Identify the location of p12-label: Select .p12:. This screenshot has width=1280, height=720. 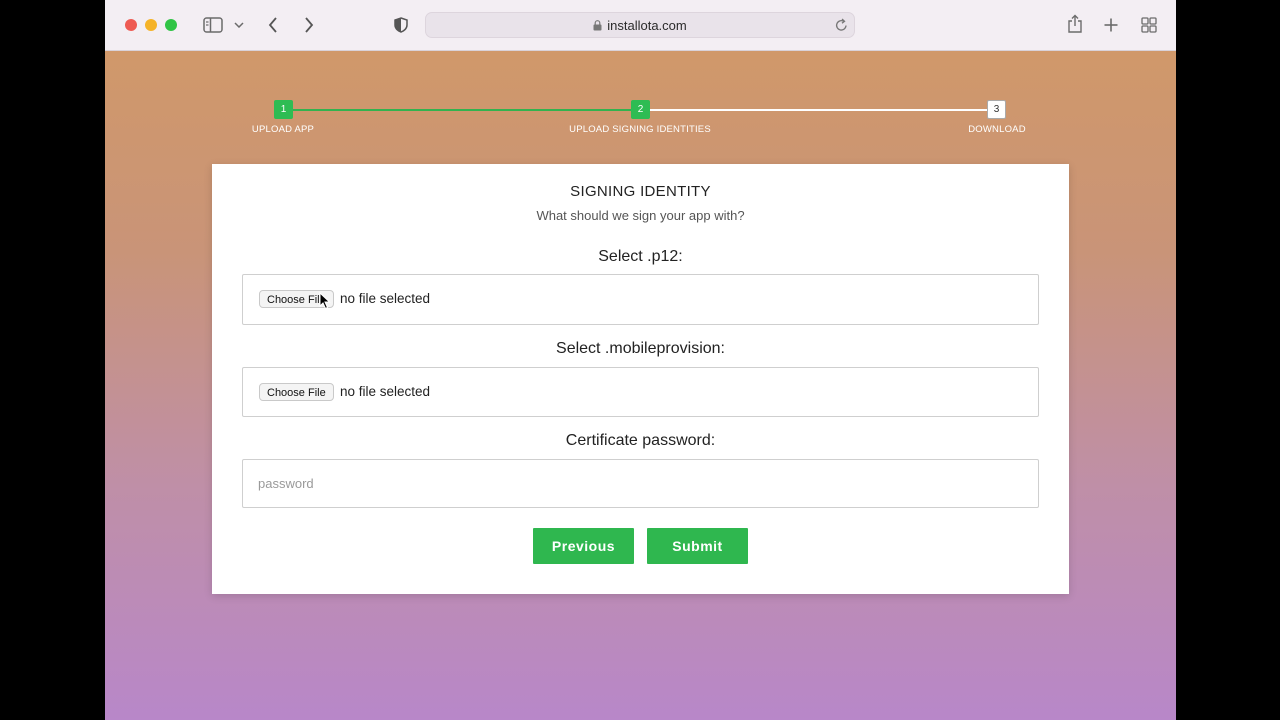
(640, 256).